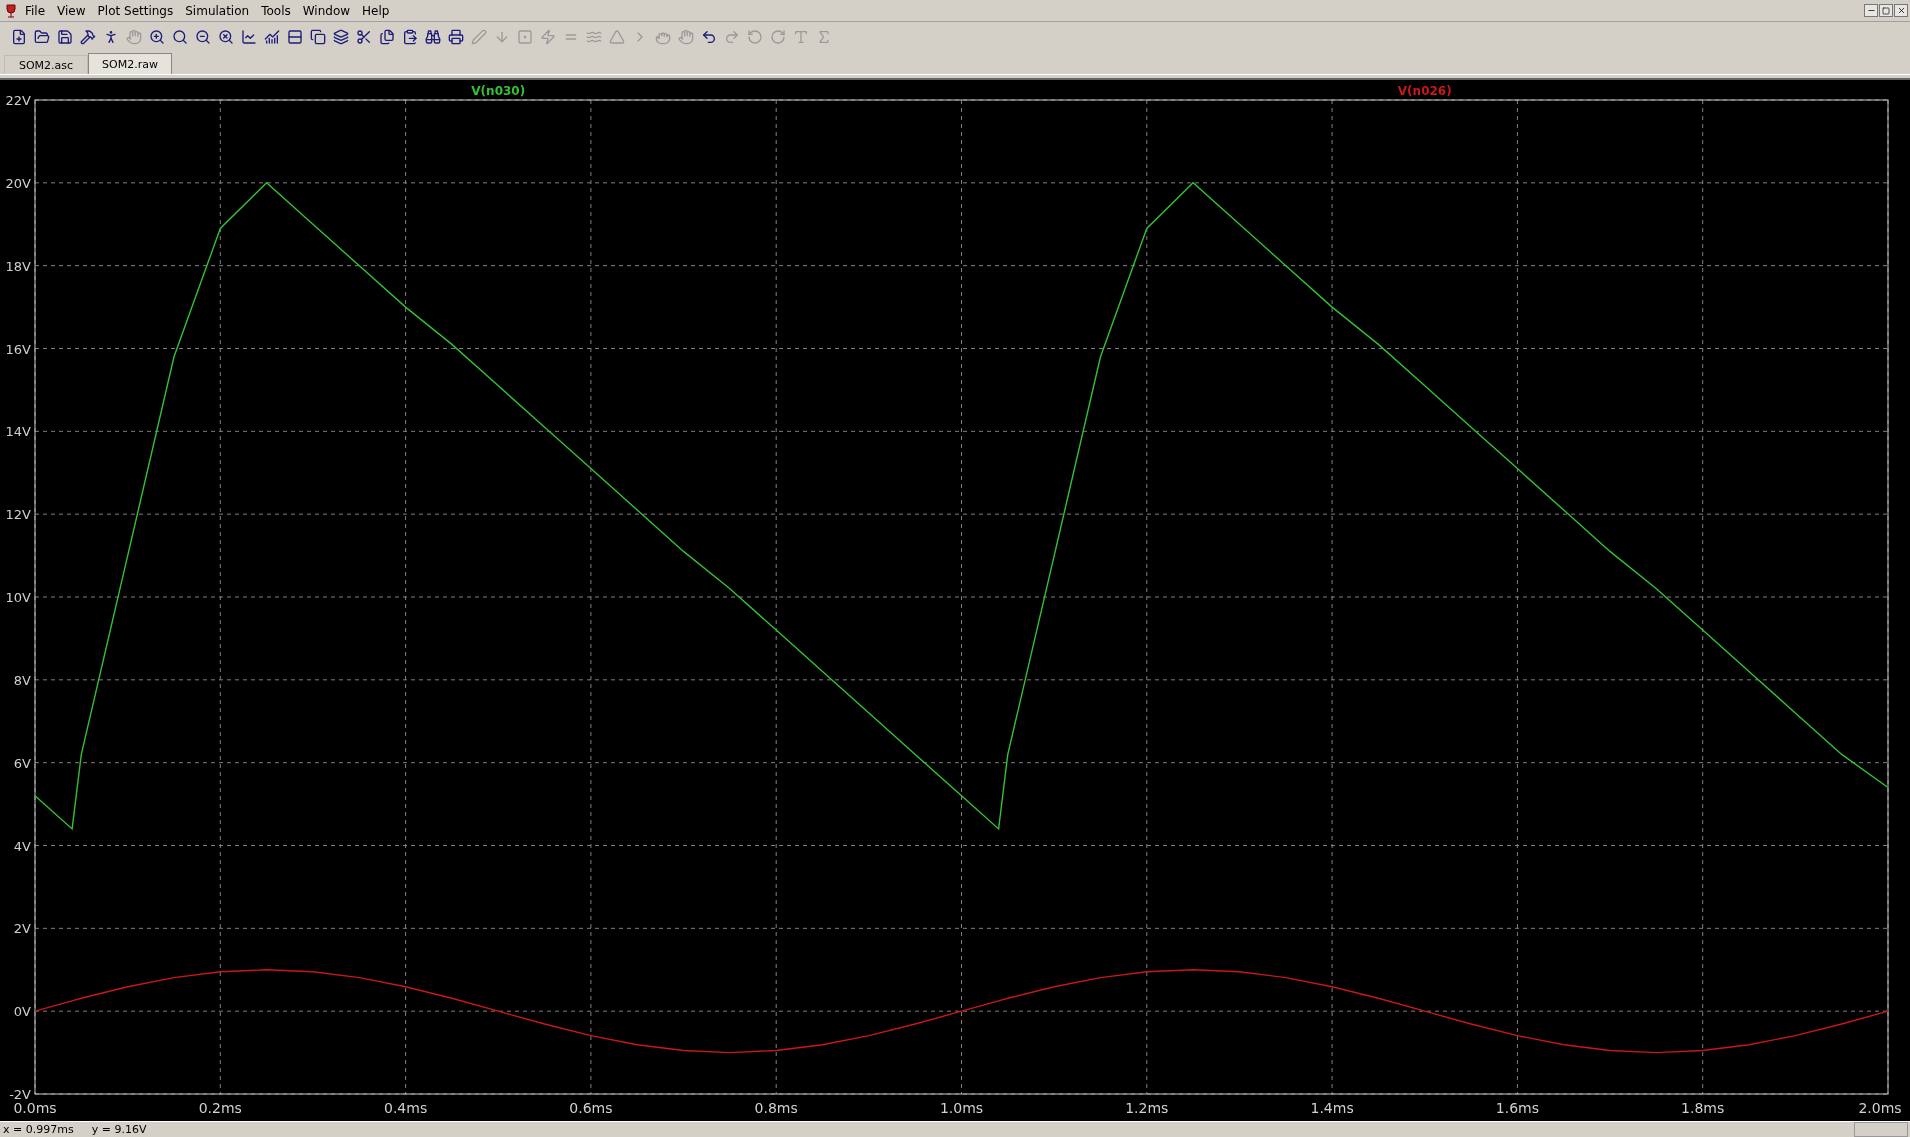  I want to click on layers-icon, so click(340, 37).